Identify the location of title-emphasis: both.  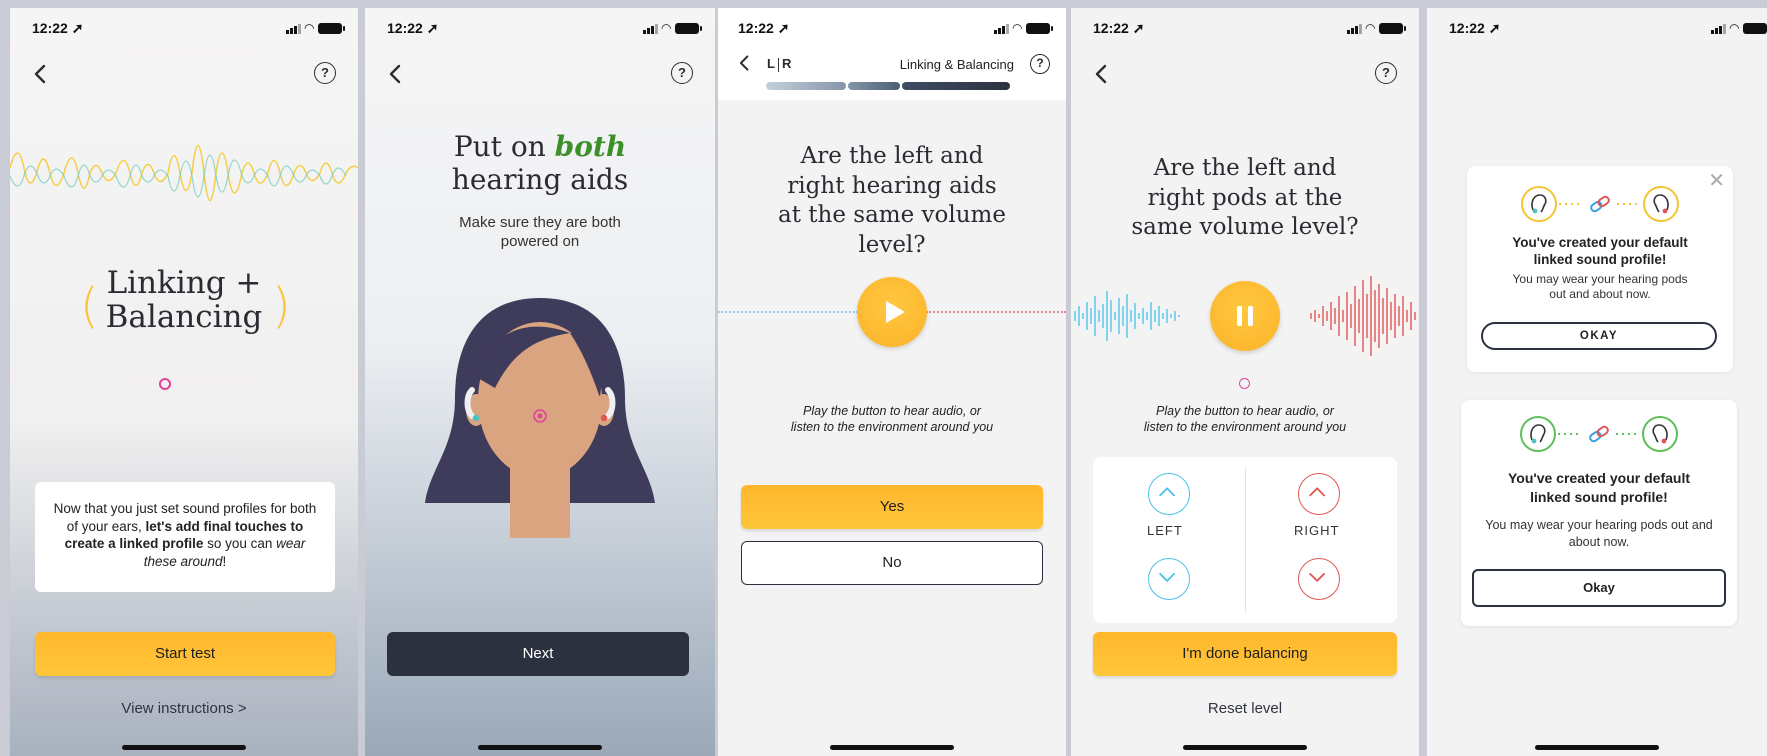
(590, 146).